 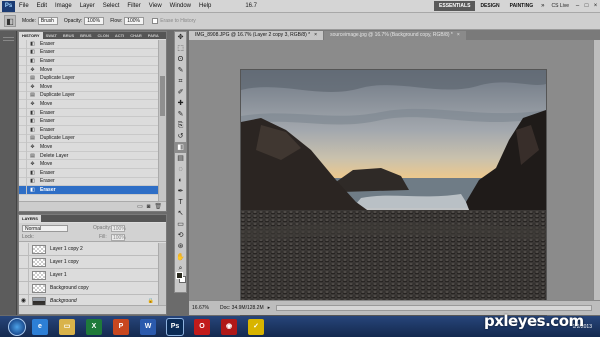 What do you see at coordinates (180, 92) in the screenshot?
I see `eyedropper-tool-icon: ✐` at bounding box center [180, 92].